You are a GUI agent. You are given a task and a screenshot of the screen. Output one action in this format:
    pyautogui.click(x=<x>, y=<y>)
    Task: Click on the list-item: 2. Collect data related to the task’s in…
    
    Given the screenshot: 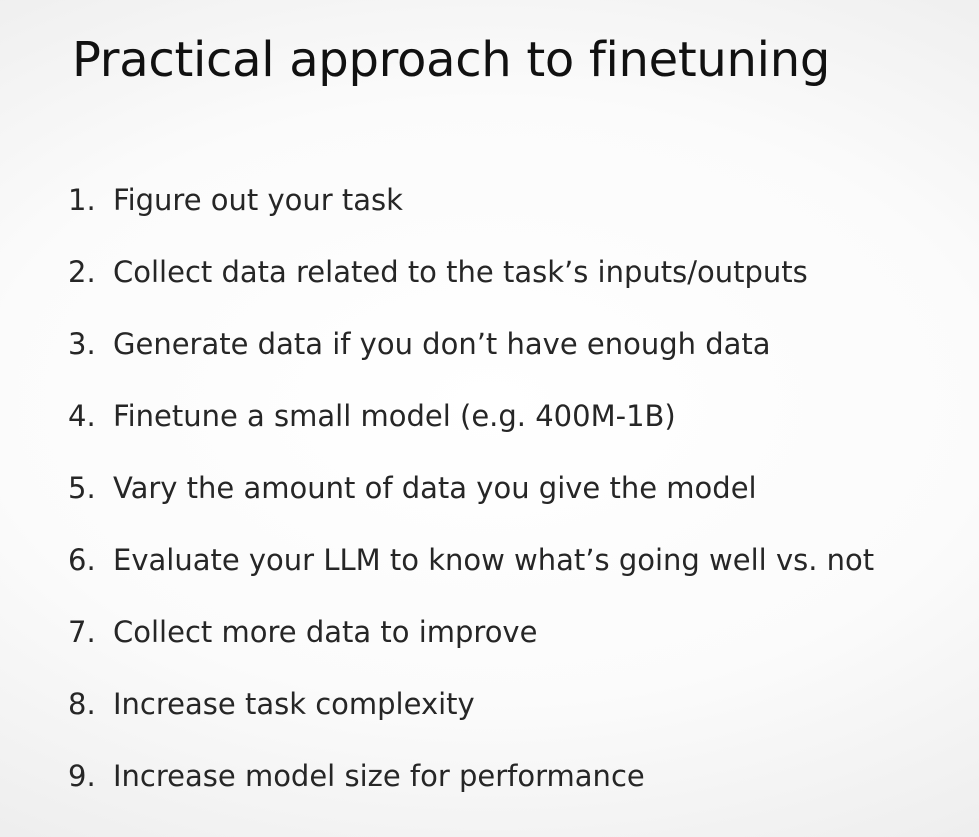 What is the action you would take?
    pyautogui.click(x=471, y=272)
    